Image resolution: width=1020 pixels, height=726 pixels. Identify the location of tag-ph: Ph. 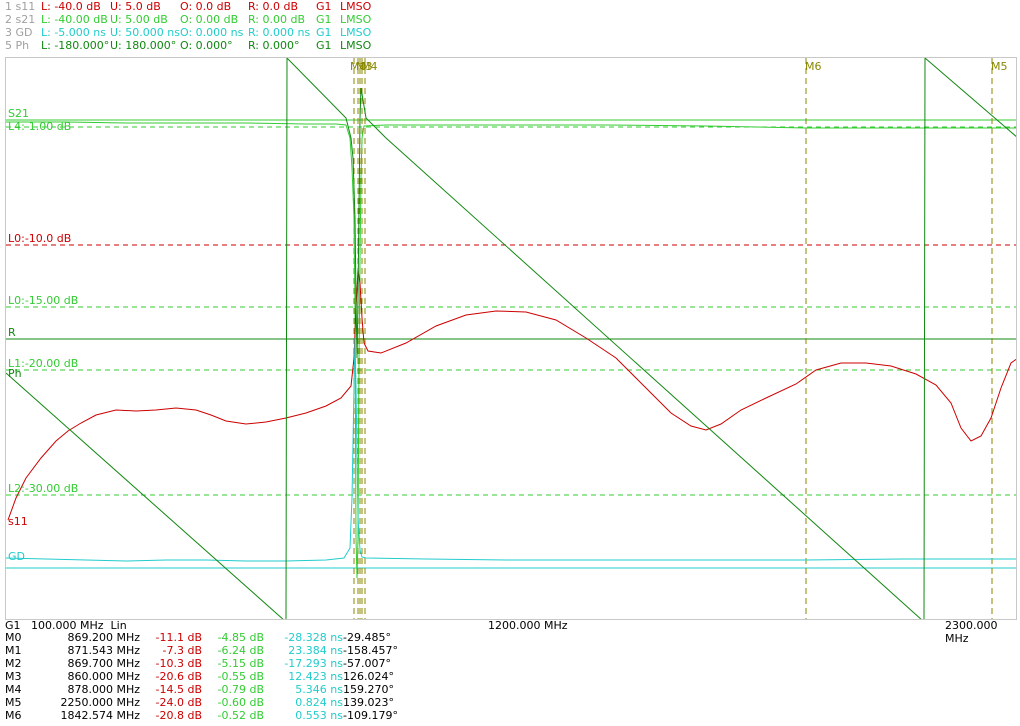
(15, 373).